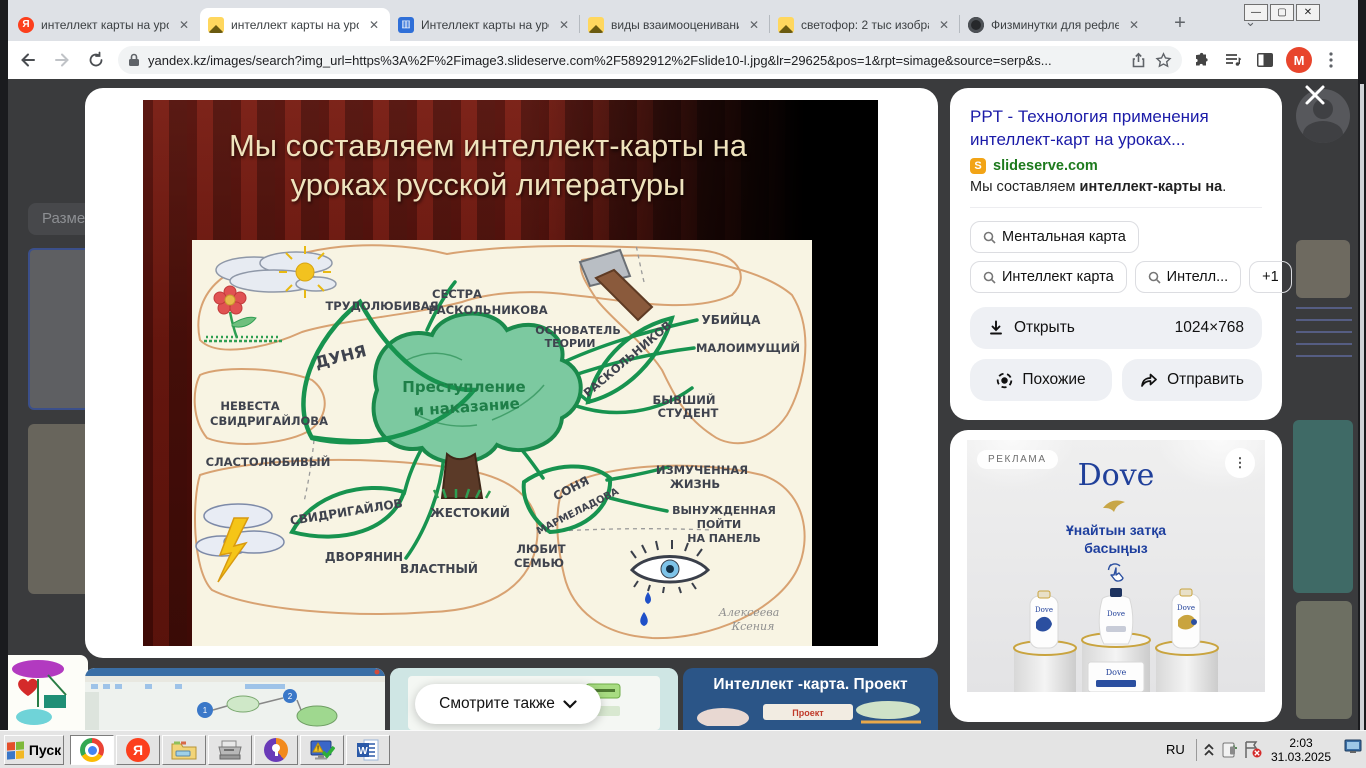 The width and height of the screenshot is (1366, 768). Describe the element at coordinates (470, 512) in the screenshot. I see `svg-text: ЖЕСТОКИЙ` at that location.